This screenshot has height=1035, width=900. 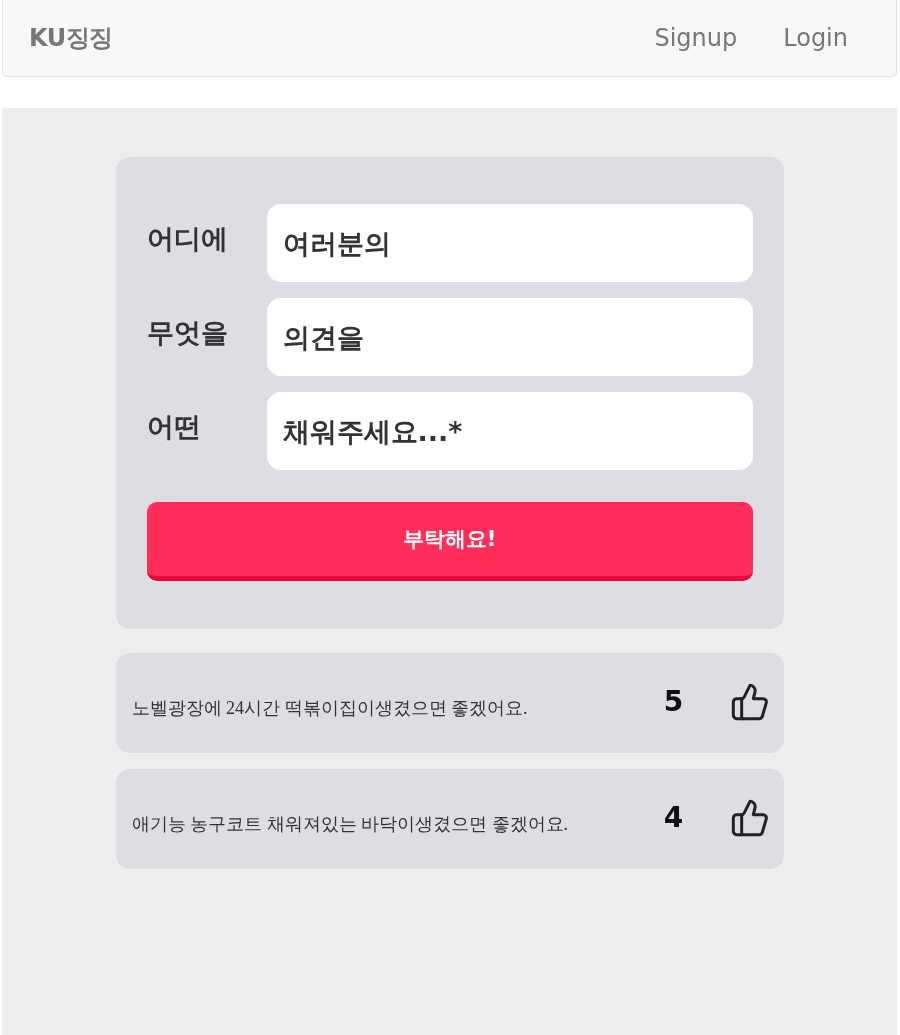 I want to click on field-label: 어디에, so click(x=187, y=239).